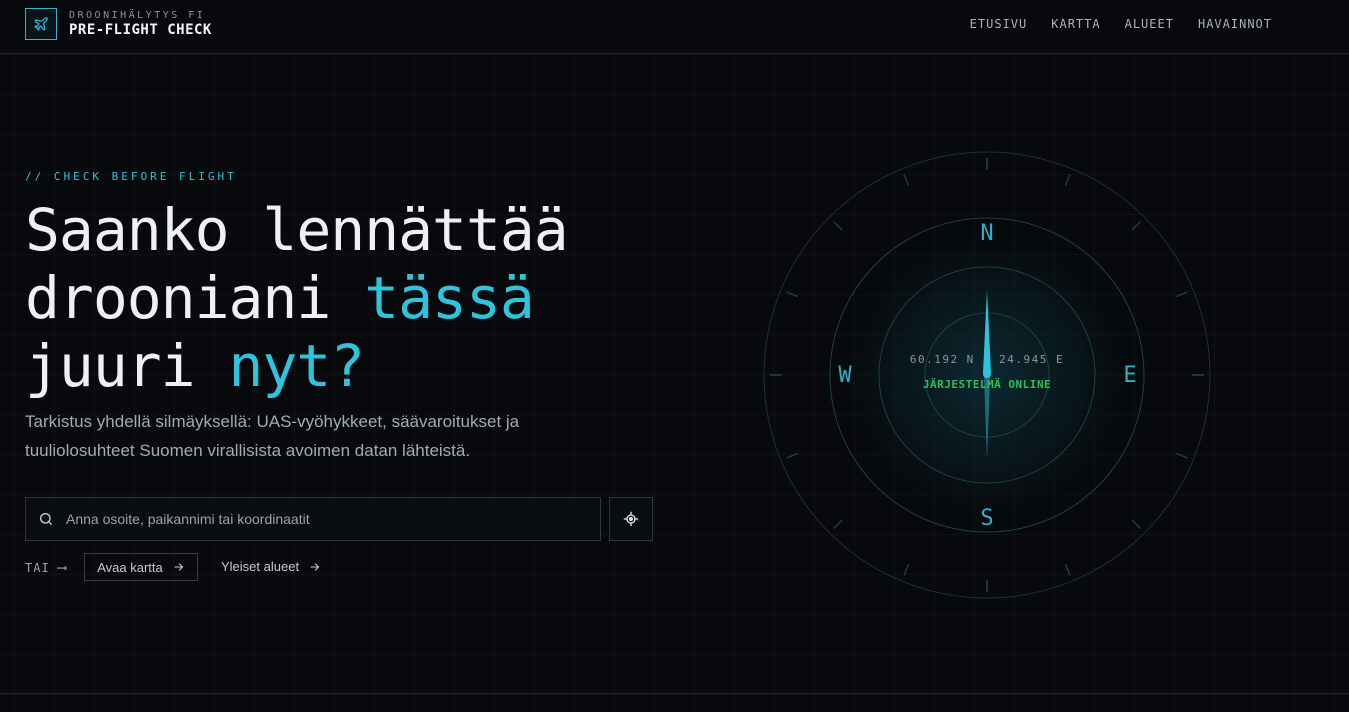 This screenshot has height=712, width=1349. I want to click on arrow-right-icon: ⟶, so click(62, 568).